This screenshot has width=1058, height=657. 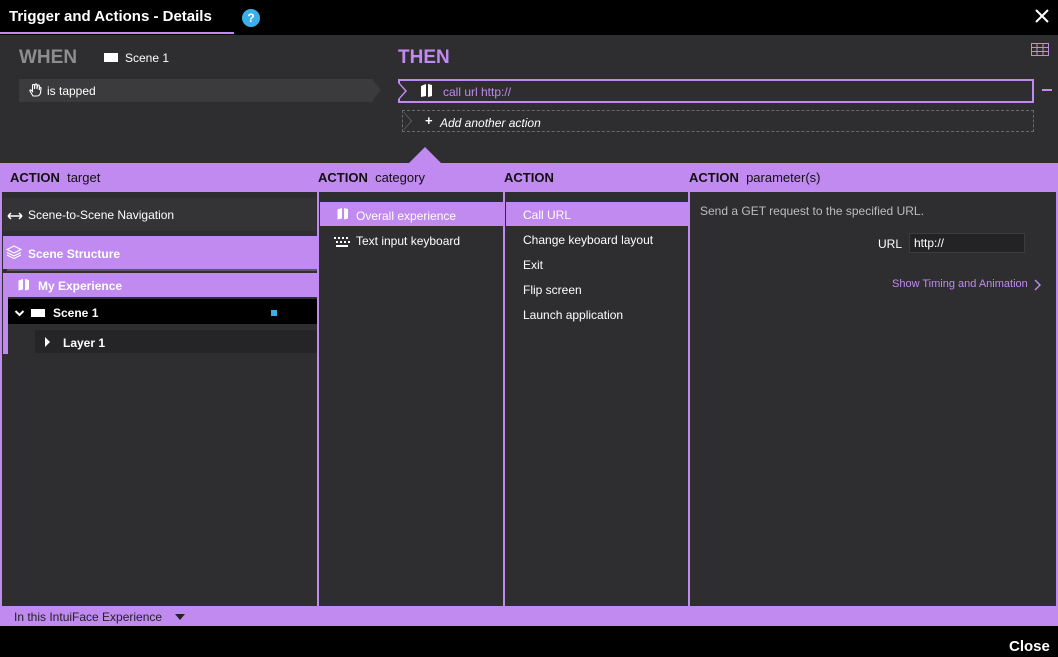 I want to click on url-input, so click(x=967, y=243).